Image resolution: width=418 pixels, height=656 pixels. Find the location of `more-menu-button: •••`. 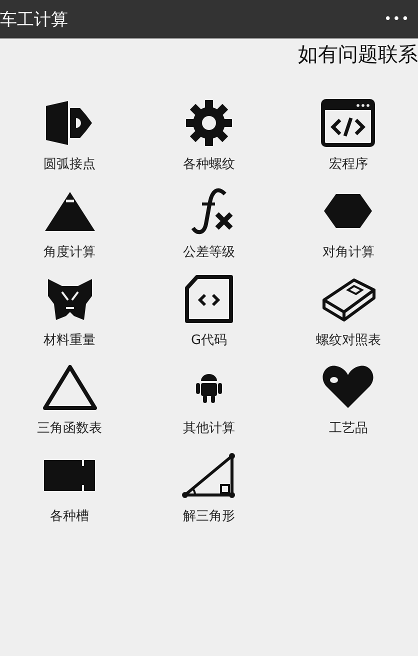

more-menu-button: ••• is located at coordinates (397, 19).